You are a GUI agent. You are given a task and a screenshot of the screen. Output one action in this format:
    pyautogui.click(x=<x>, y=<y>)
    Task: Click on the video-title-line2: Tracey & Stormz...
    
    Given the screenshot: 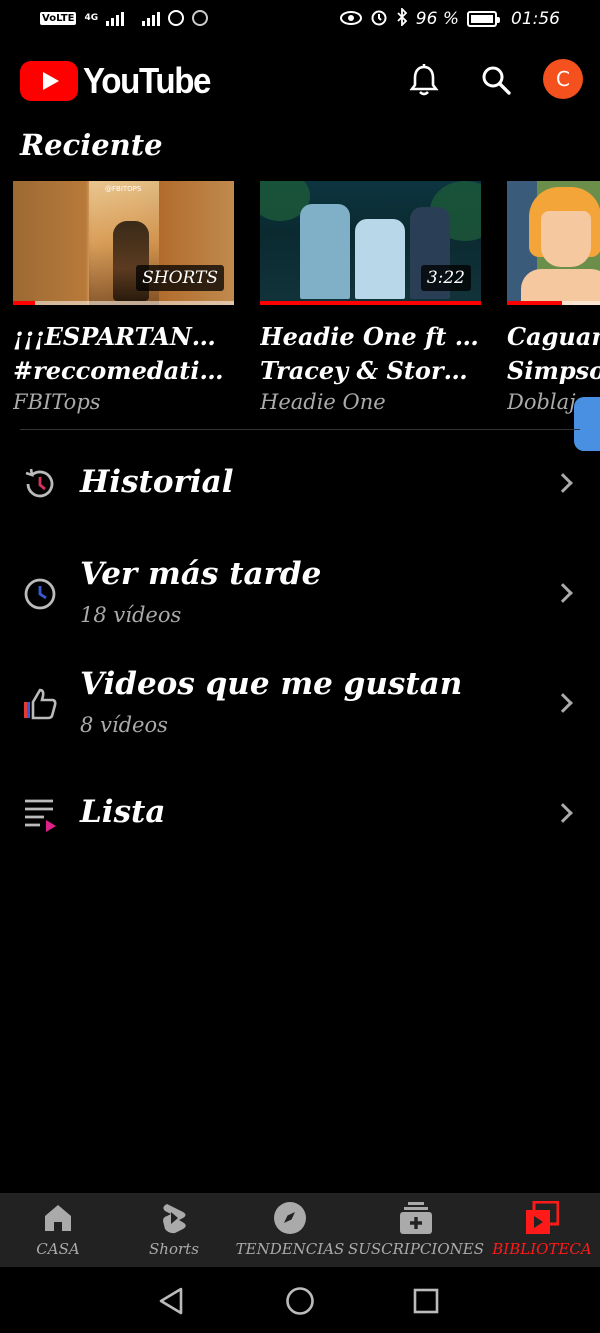 What is the action you would take?
    pyautogui.click(x=370, y=370)
    